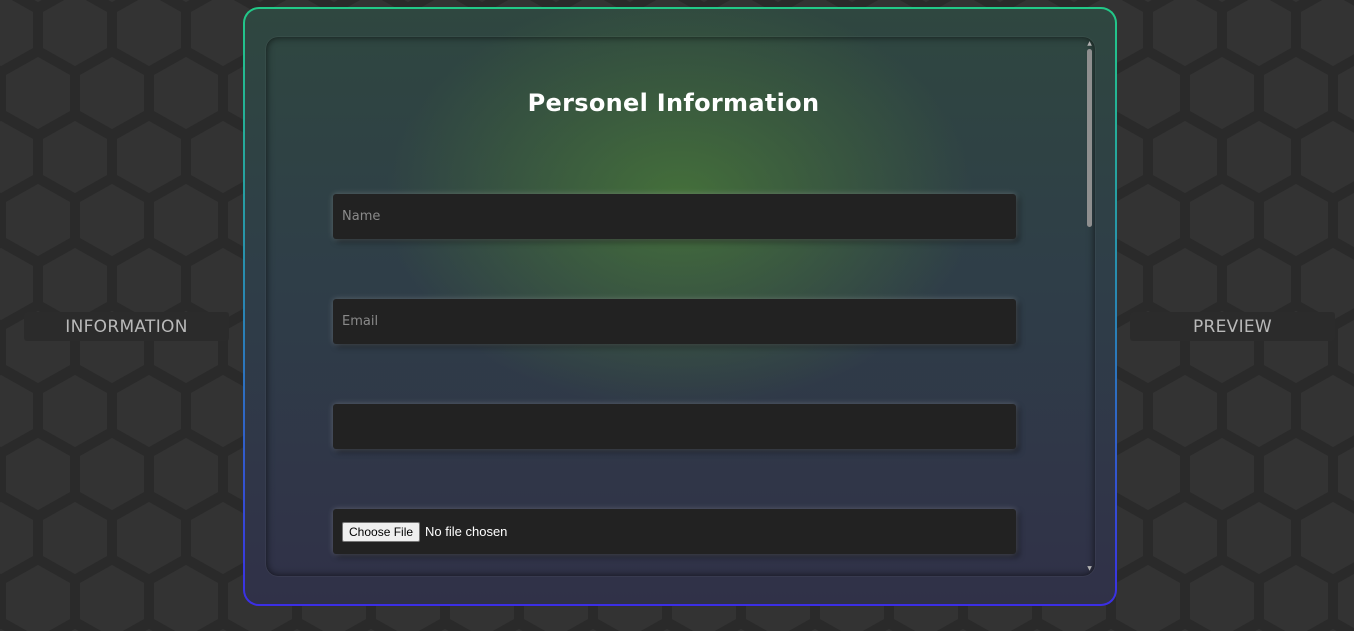  Describe the element at coordinates (674, 531) in the screenshot. I see `file-upload-field: Choose File No file chosen` at that location.